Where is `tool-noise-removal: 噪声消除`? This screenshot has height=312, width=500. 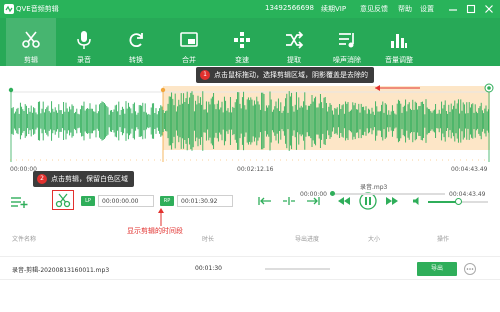
tool-noise-removal: 噪声消除 is located at coordinates (347, 42).